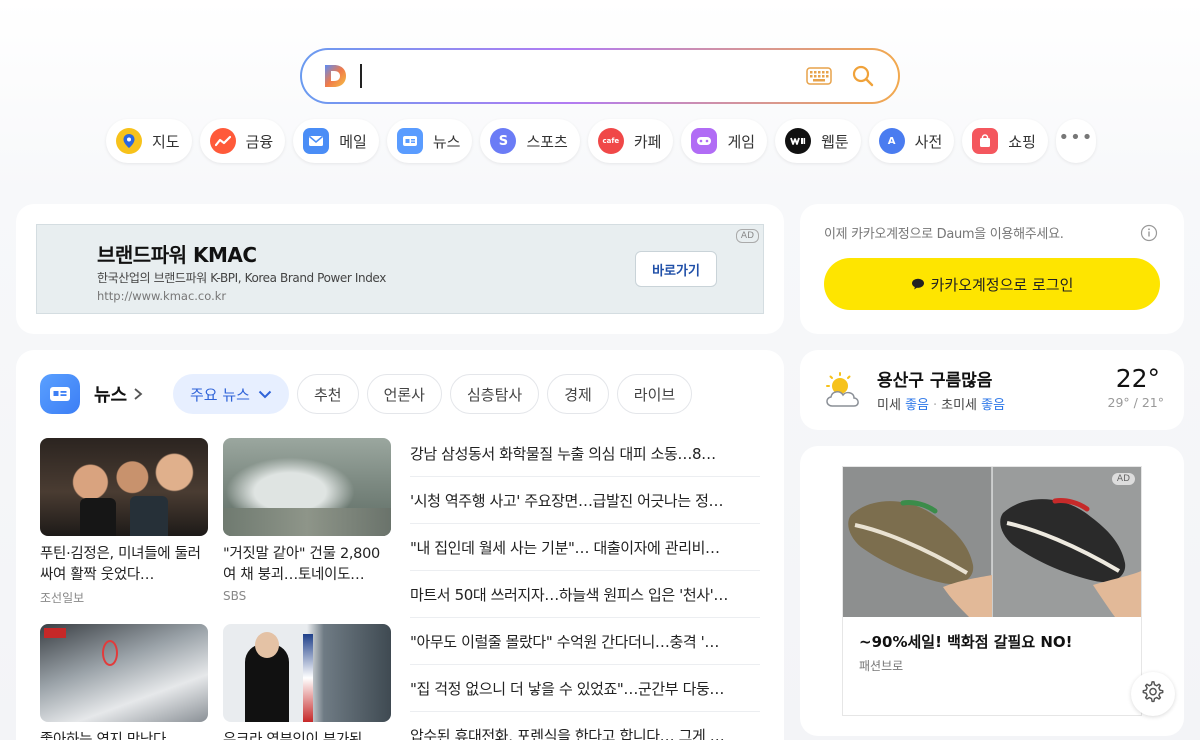 The image size is (1200, 740). I want to click on news-thumb-item: "거짓말 같아" 건물 2,800여 채 붕괴…토네이도… SBS, so click(307, 520).